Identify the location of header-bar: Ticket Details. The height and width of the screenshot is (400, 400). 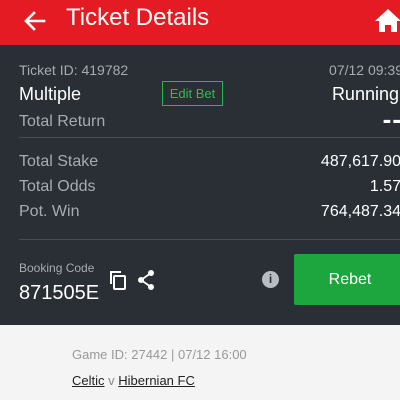
(200, 22).